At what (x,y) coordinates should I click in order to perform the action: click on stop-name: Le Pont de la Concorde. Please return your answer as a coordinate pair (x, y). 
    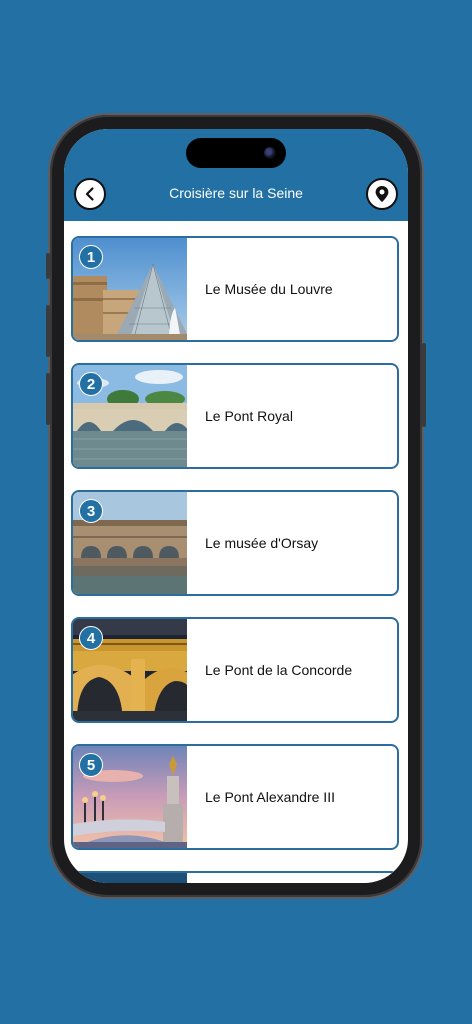
    Looking at the image, I should click on (279, 670).